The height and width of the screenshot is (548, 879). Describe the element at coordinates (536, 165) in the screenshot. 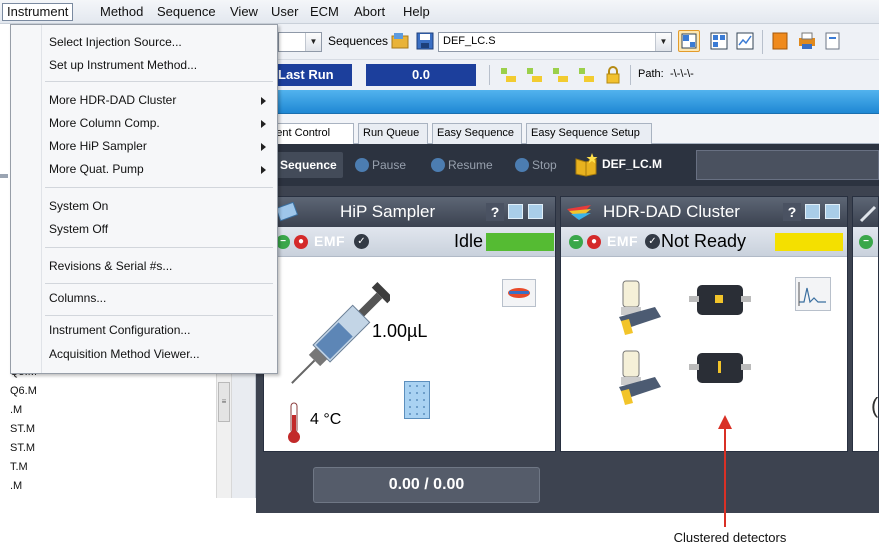

I see `stop-button: Stop` at that location.